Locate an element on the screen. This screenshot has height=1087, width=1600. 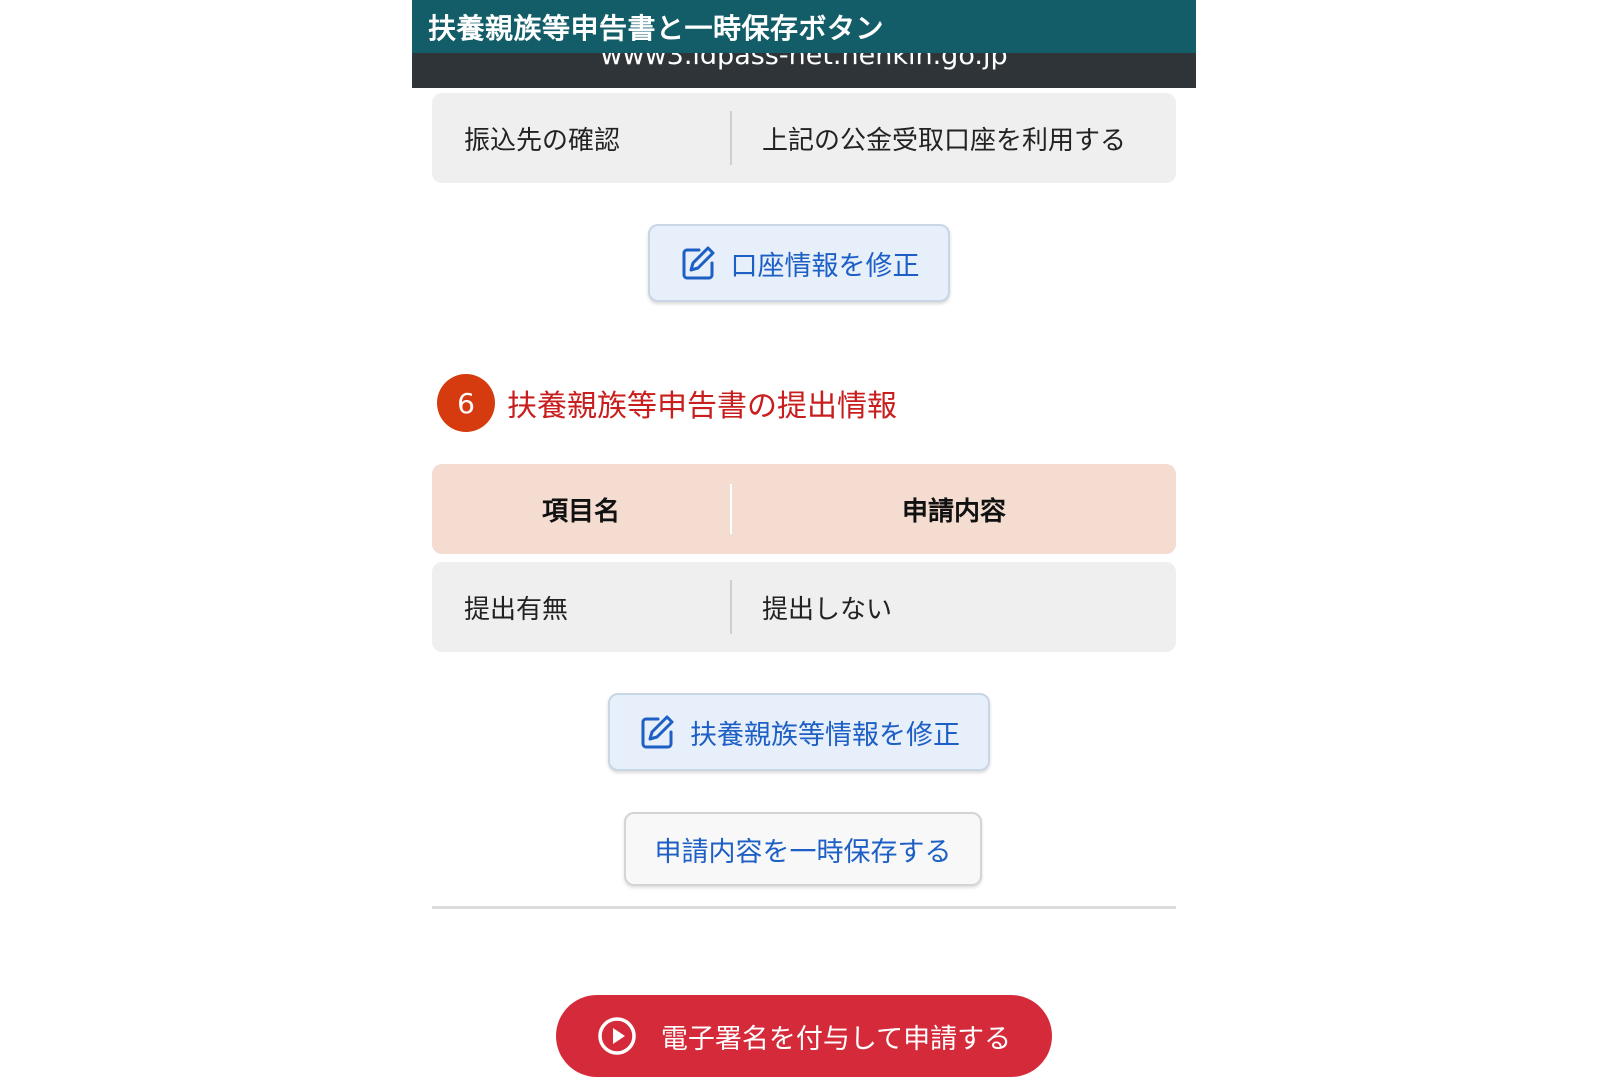
section-6-heading: 6 扶養親族等申告書の提出情報 is located at coordinates (667, 403).